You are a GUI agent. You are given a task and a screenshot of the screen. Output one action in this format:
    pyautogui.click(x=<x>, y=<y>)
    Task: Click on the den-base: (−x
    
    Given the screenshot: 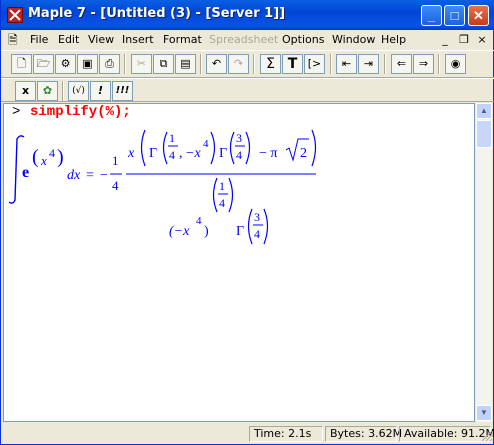 What is the action you would take?
    pyautogui.click(x=179, y=231)
    